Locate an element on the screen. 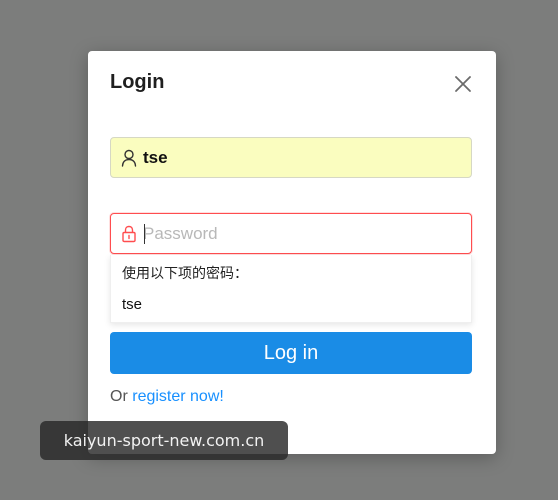 Image resolution: width=558 pixels, height=500 pixels. register-link: register now! is located at coordinates (178, 396).